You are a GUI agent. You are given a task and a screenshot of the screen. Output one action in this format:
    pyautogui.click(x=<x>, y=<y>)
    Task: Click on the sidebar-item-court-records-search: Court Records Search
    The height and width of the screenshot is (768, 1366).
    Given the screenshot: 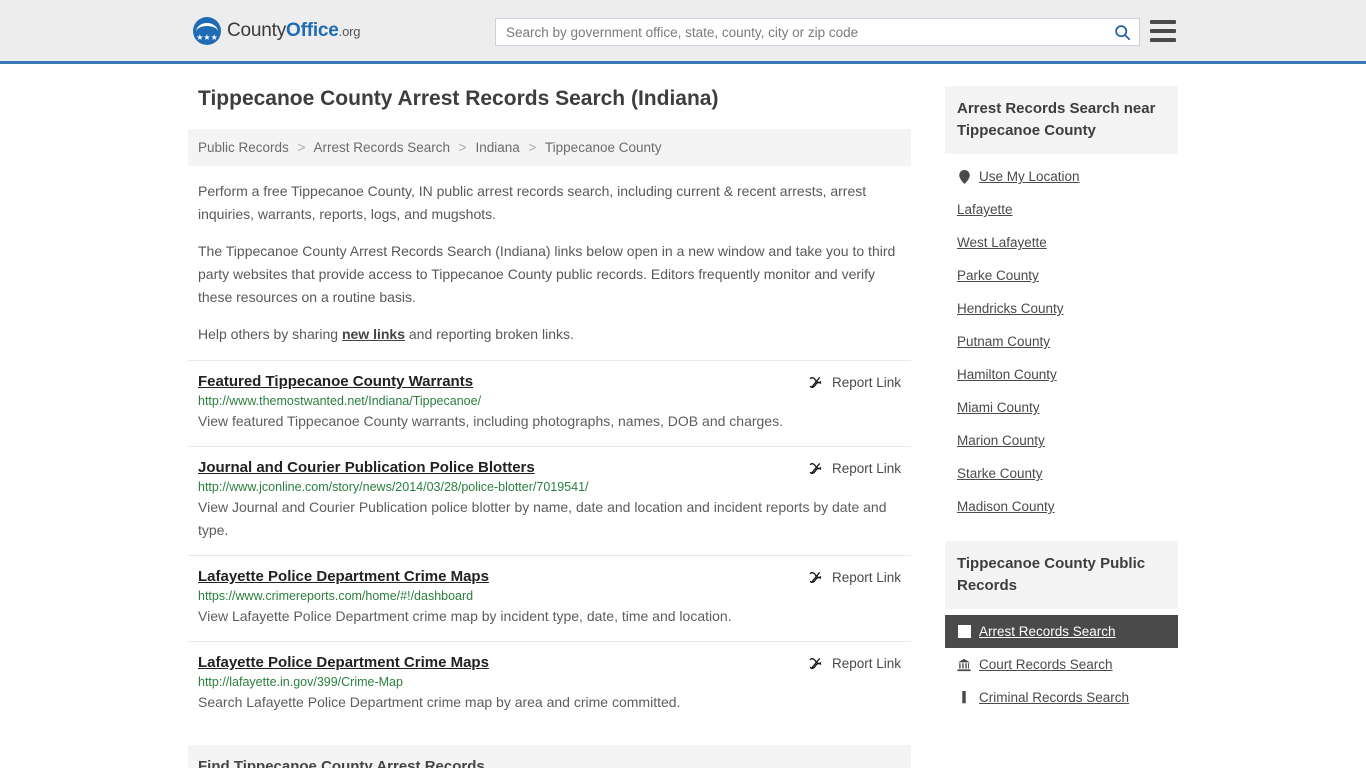 What is the action you would take?
    pyautogui.click(x=1061, y=664)
    